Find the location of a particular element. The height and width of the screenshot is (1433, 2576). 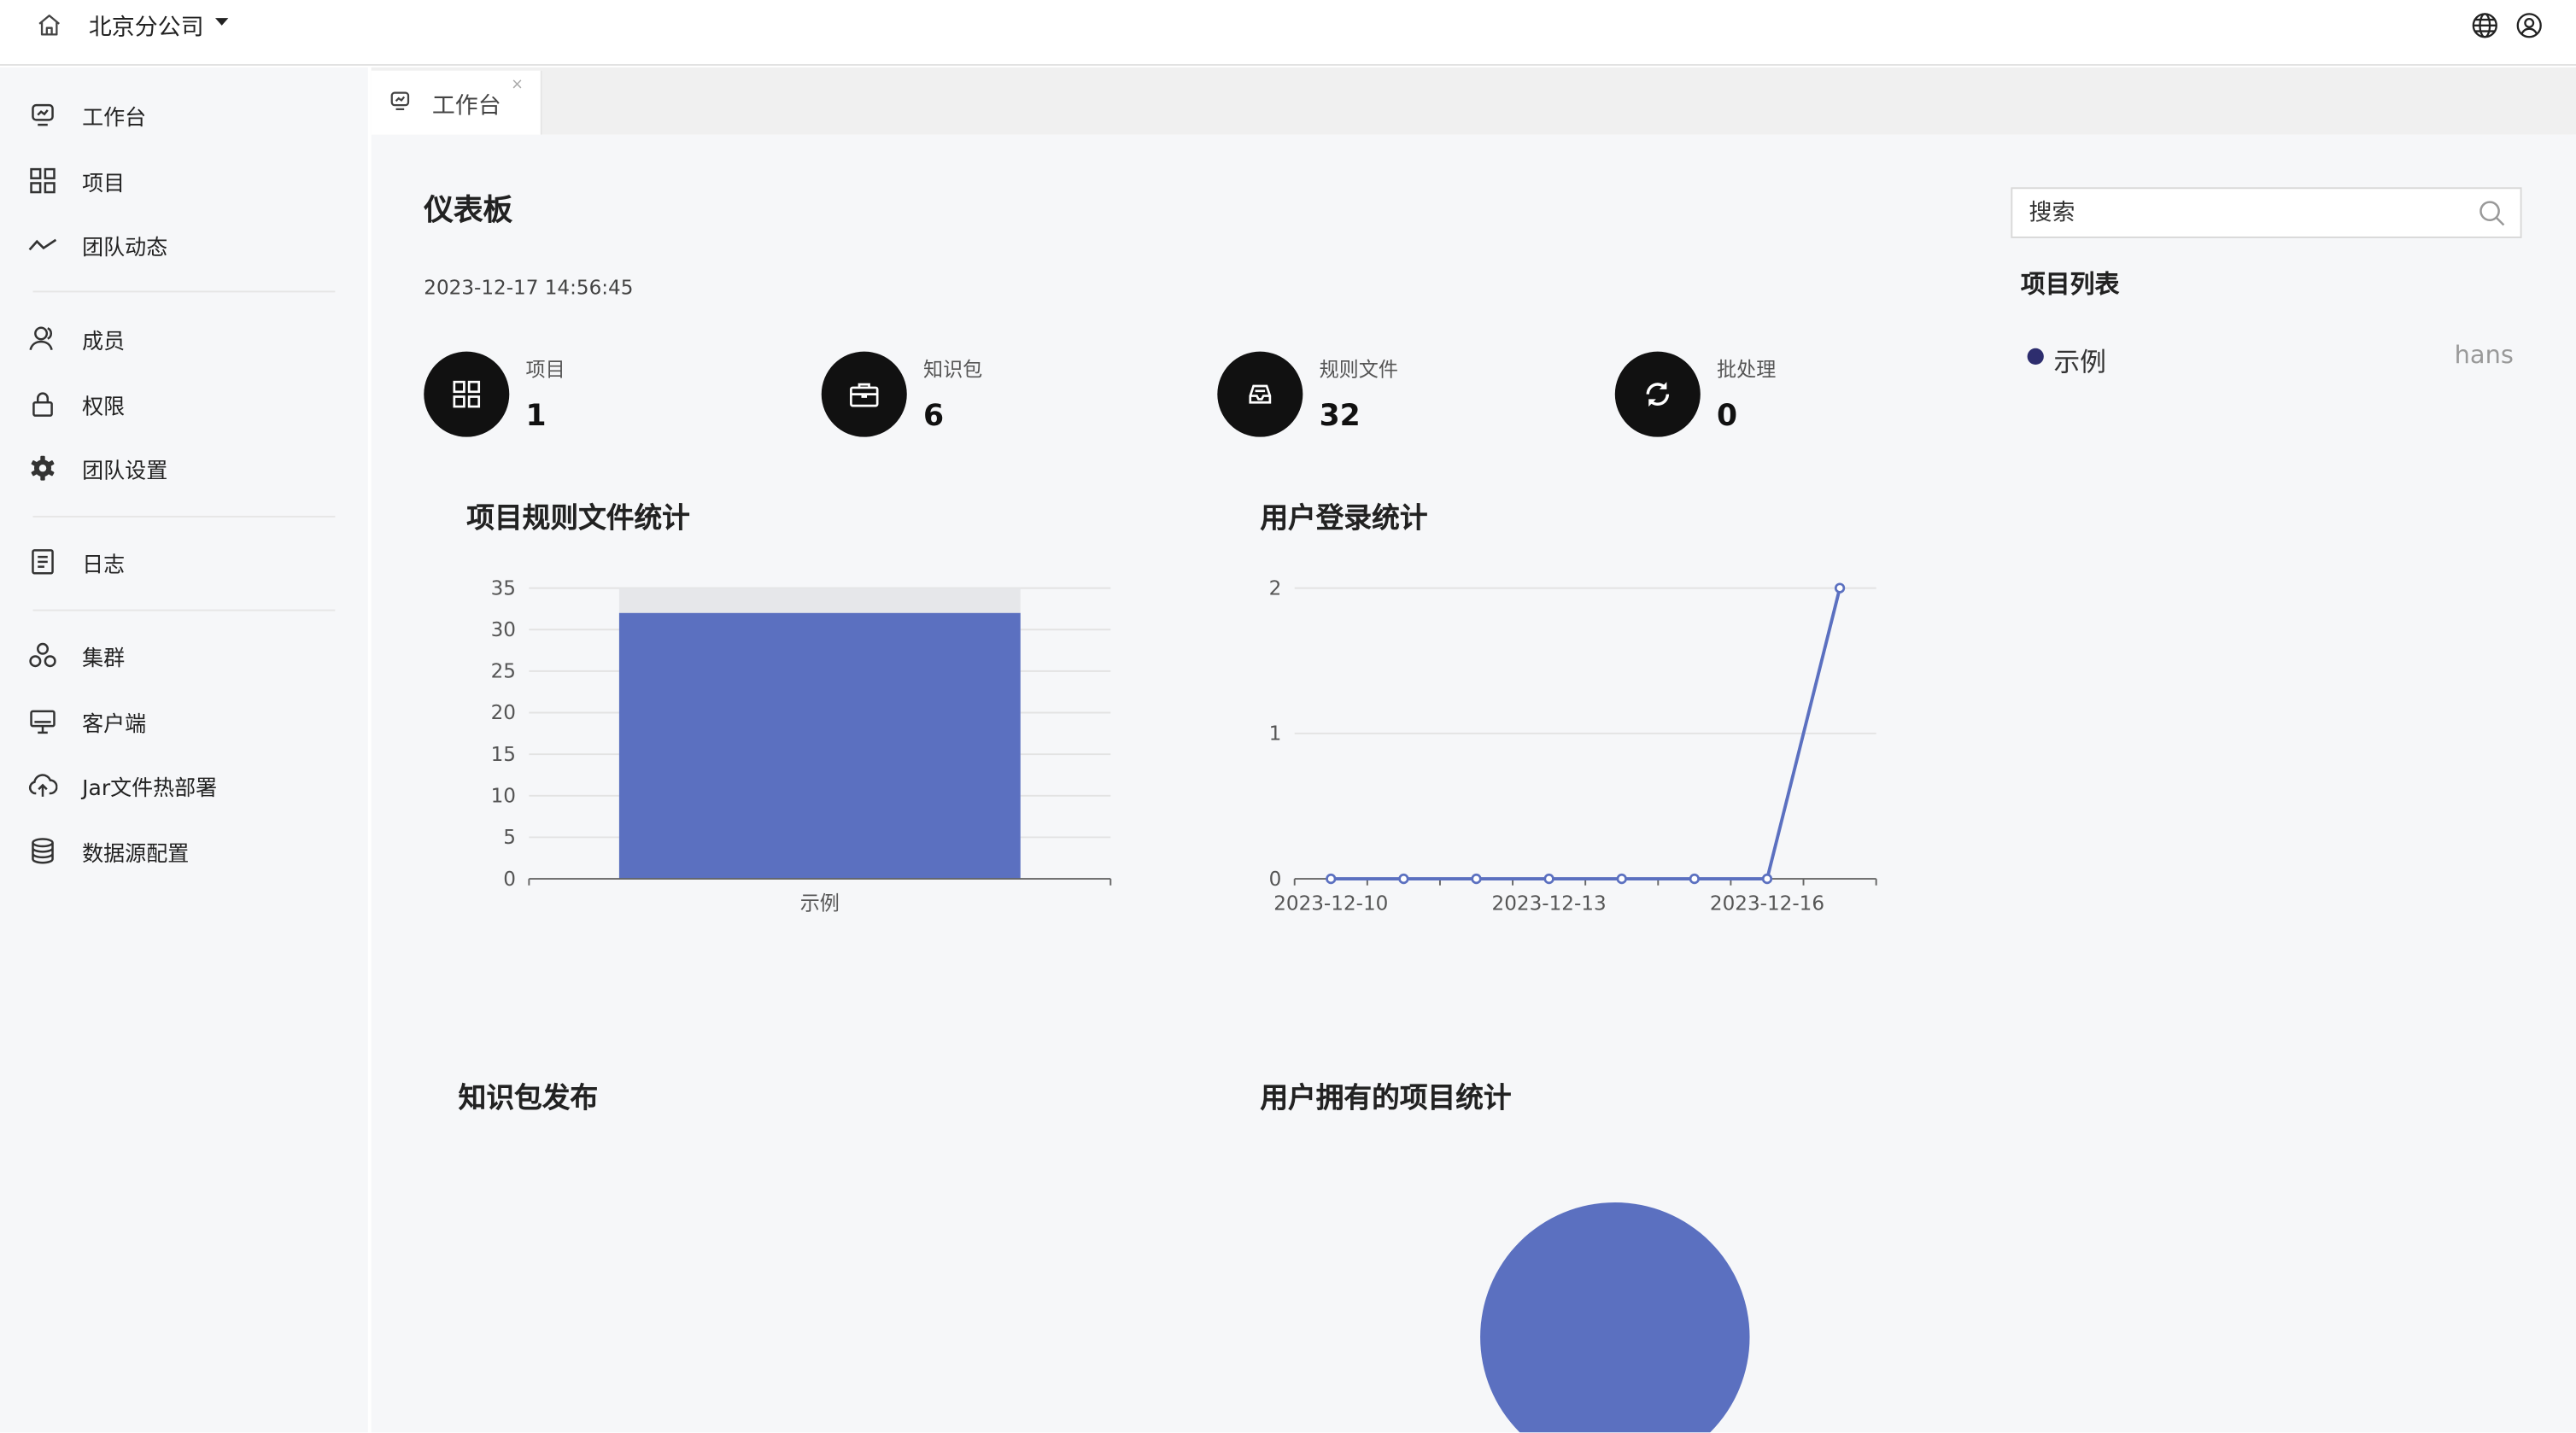

project-list-item: 示例 hans is located at coordinates (2270, 357).